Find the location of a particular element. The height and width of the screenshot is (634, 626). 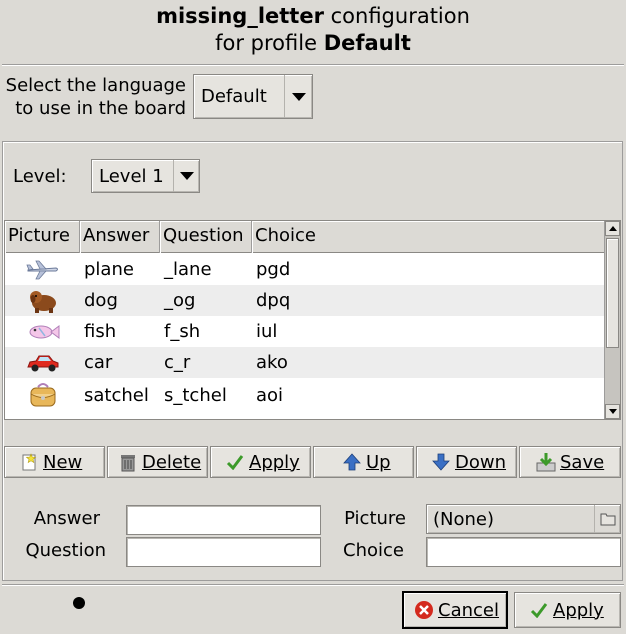

apply-button: Apply is located at coordinates (567, 610).